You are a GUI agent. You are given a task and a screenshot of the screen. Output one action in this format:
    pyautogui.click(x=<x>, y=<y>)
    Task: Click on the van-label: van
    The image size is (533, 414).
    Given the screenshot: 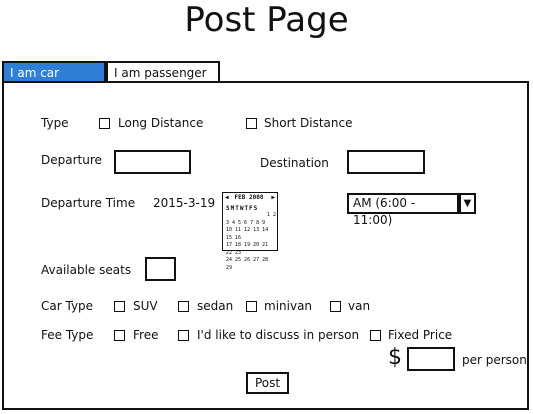 What is the action you would take?
    pyautogui.click(x=359, y=306)
    